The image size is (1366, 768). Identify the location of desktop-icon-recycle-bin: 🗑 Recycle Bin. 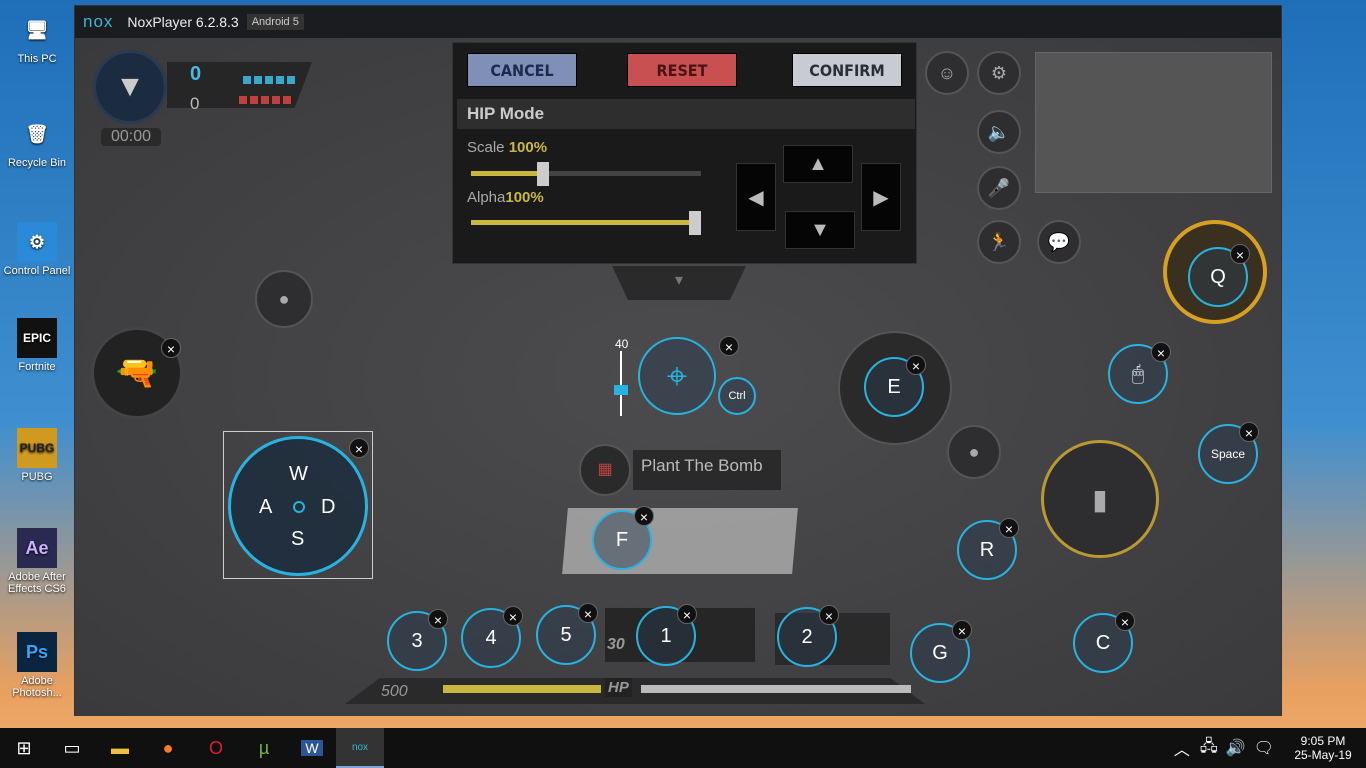
(37, 142).